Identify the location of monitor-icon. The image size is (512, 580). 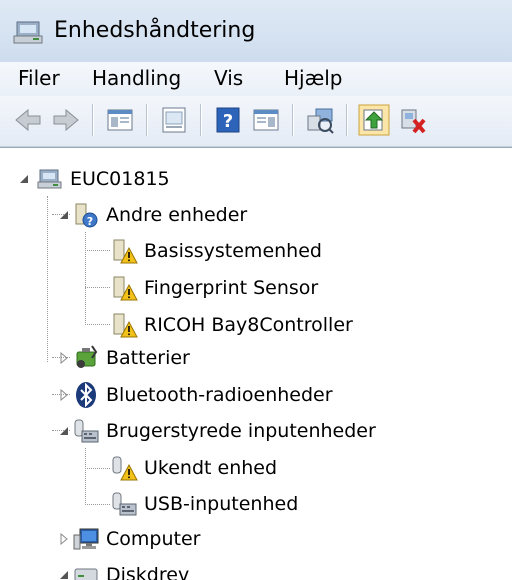
(86, 539).